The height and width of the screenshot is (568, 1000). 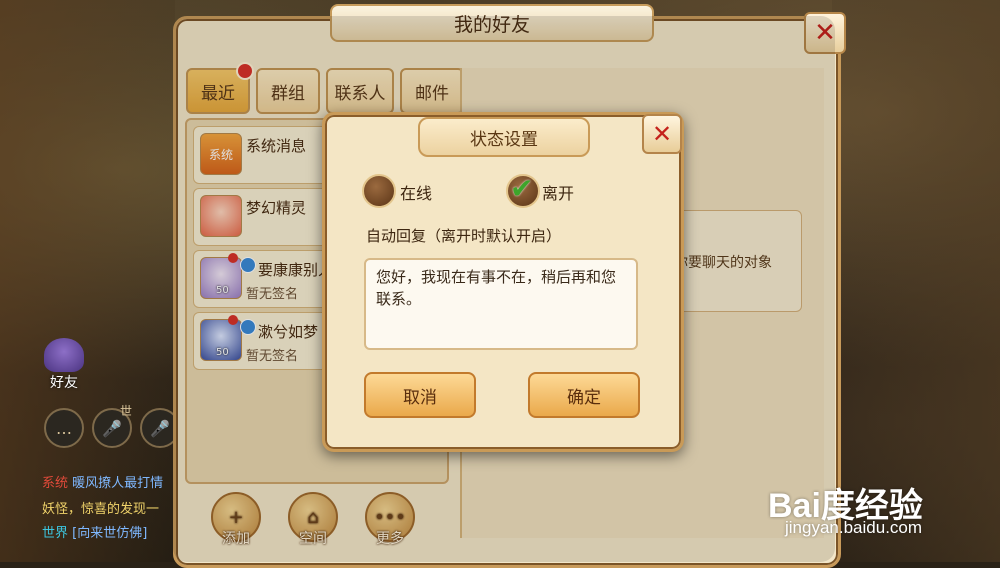 I want to click on hud-friends-button: 好友, so click(x=64, y=365).